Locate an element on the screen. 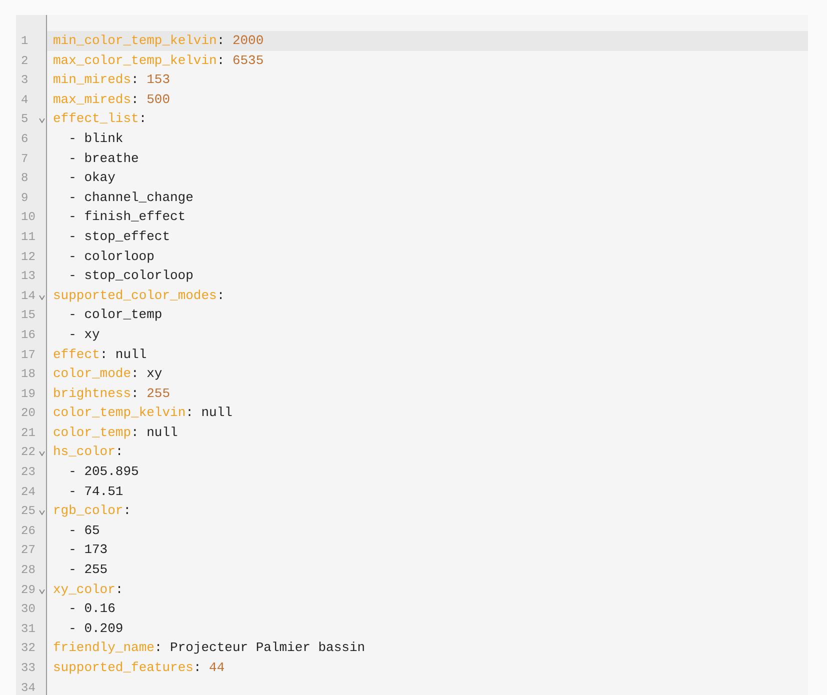  line-number: 17 is located at coordinates (28, 355).